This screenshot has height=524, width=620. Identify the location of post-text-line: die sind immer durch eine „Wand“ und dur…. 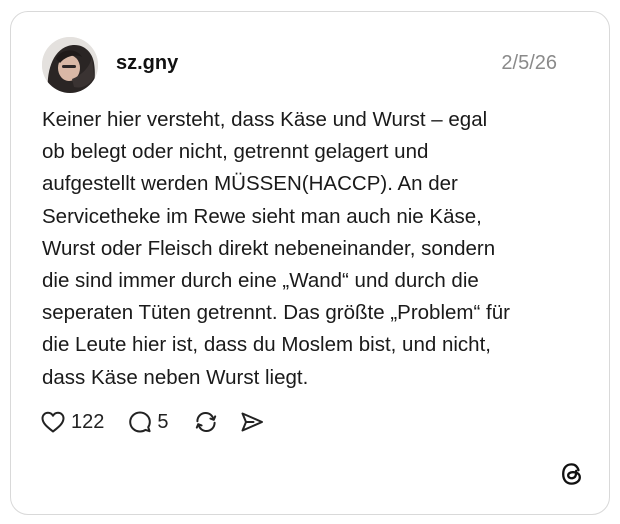
(260, 281).